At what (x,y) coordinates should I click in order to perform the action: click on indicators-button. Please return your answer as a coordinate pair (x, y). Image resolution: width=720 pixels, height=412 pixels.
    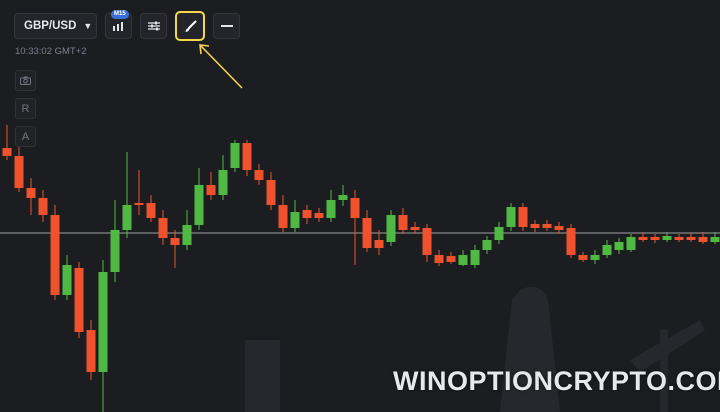
    Looking at the image, I should click on (153, 26).